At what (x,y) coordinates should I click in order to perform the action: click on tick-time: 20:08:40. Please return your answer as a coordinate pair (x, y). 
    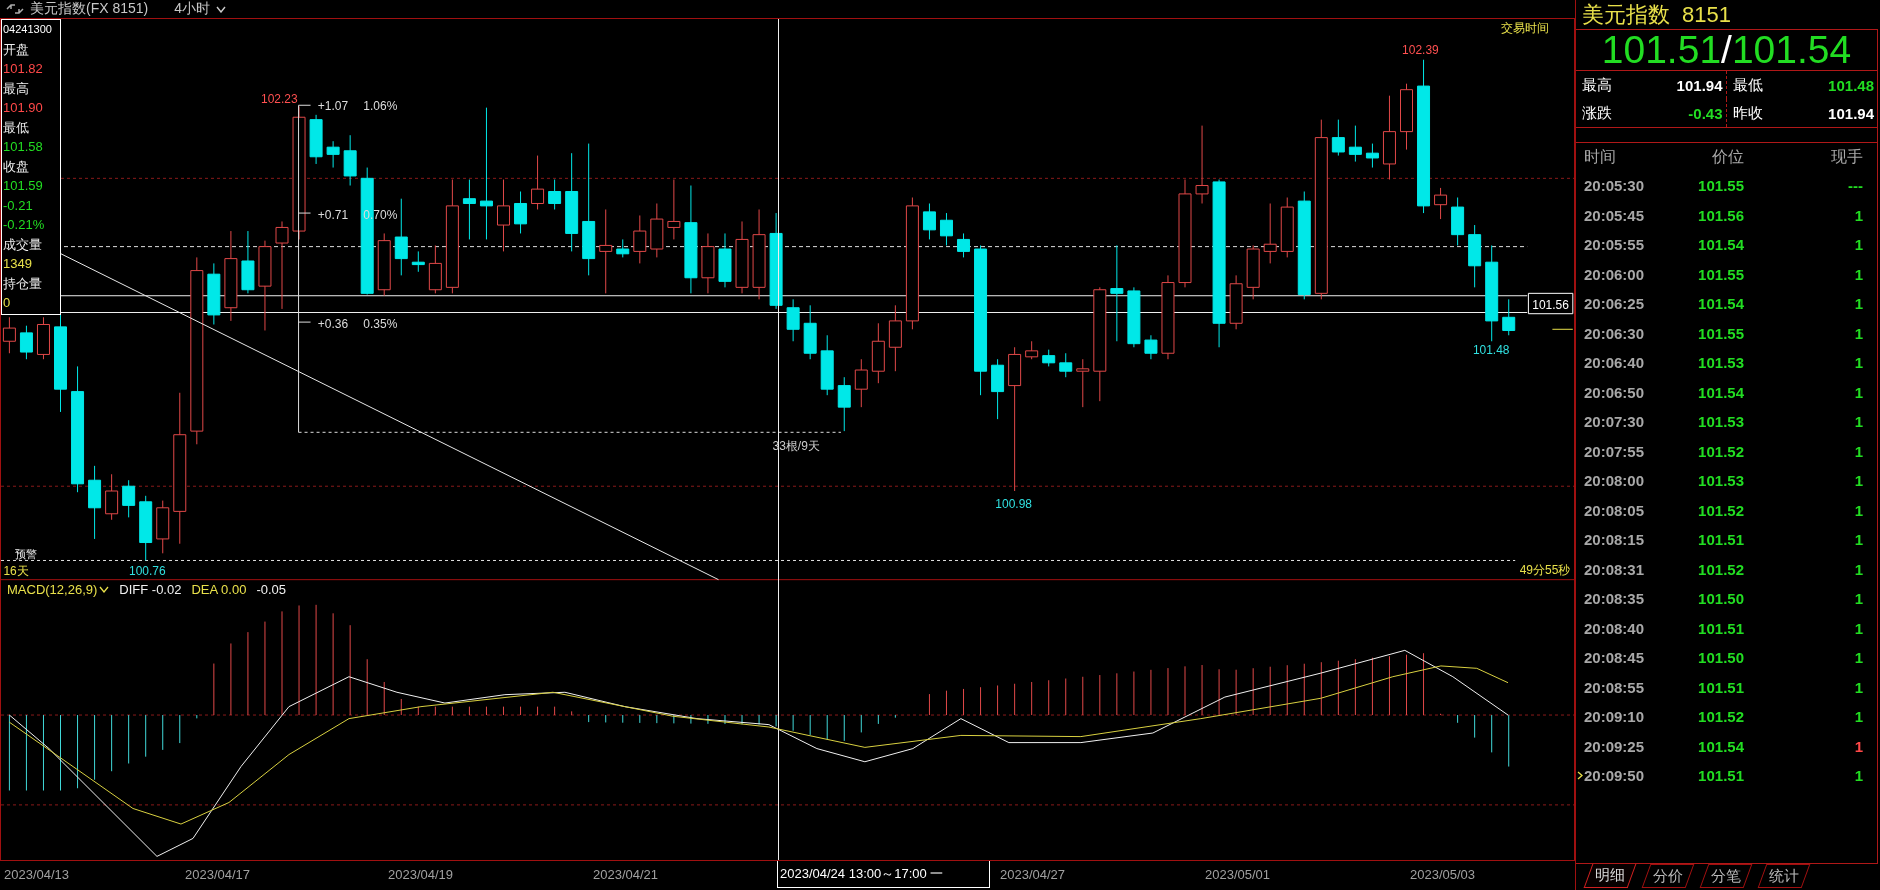
    Looking at the image, I should click on (1615, 628).